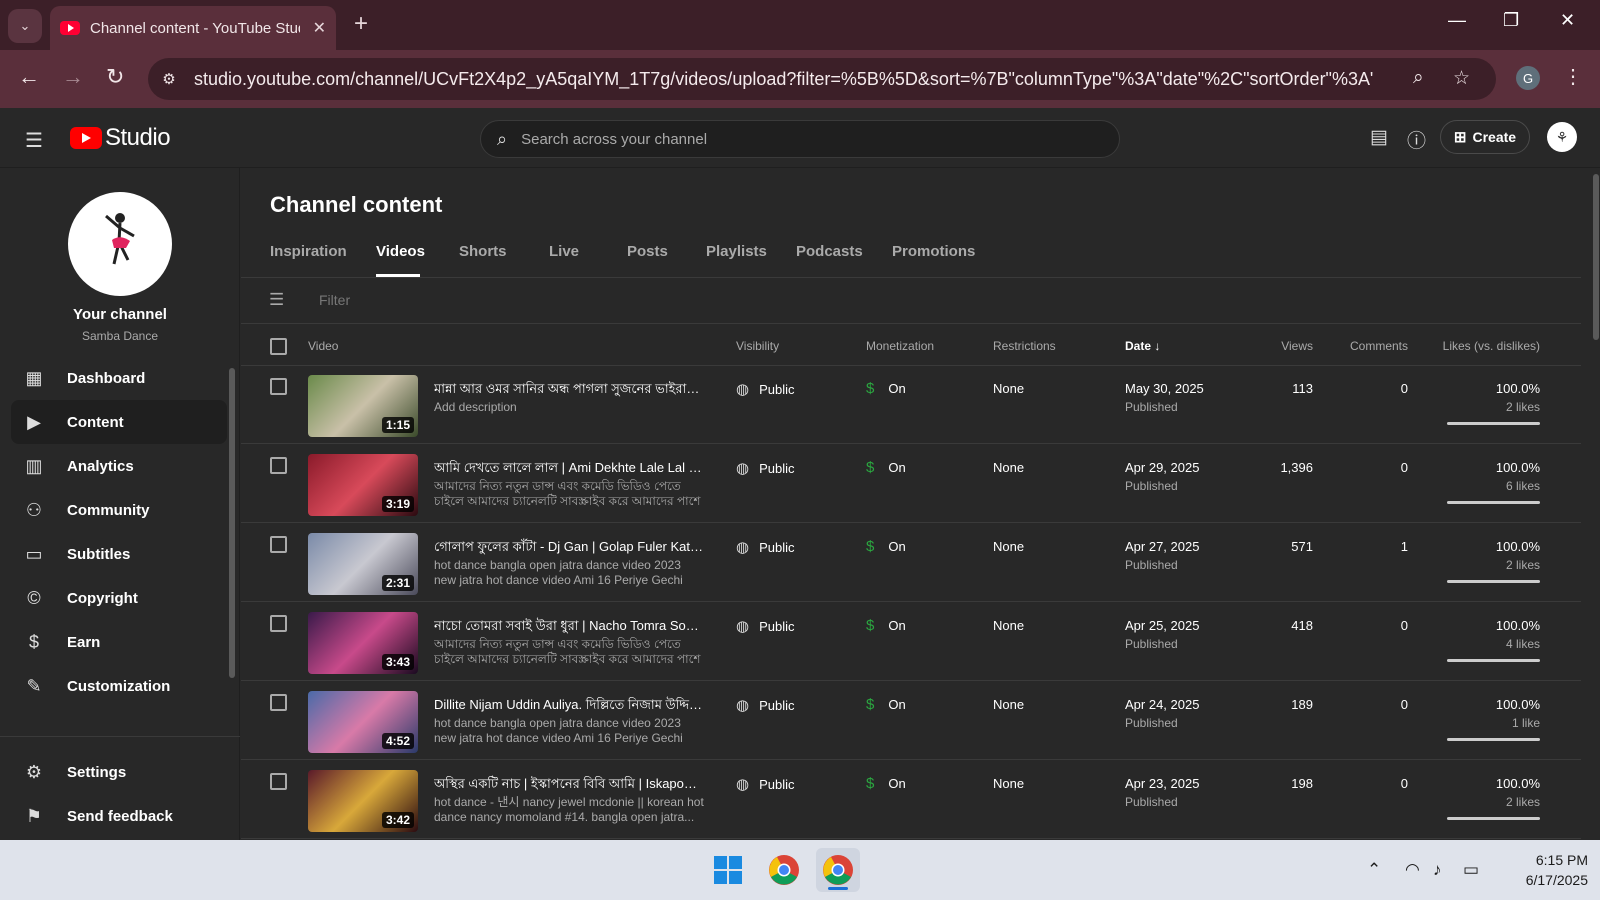 The width and height of the screenshot is (1600, 900). What do you see at coordinates (169, 79) in the screenshot?
I see `site-info-icon: ⚙` at bounding box center [169, 79].